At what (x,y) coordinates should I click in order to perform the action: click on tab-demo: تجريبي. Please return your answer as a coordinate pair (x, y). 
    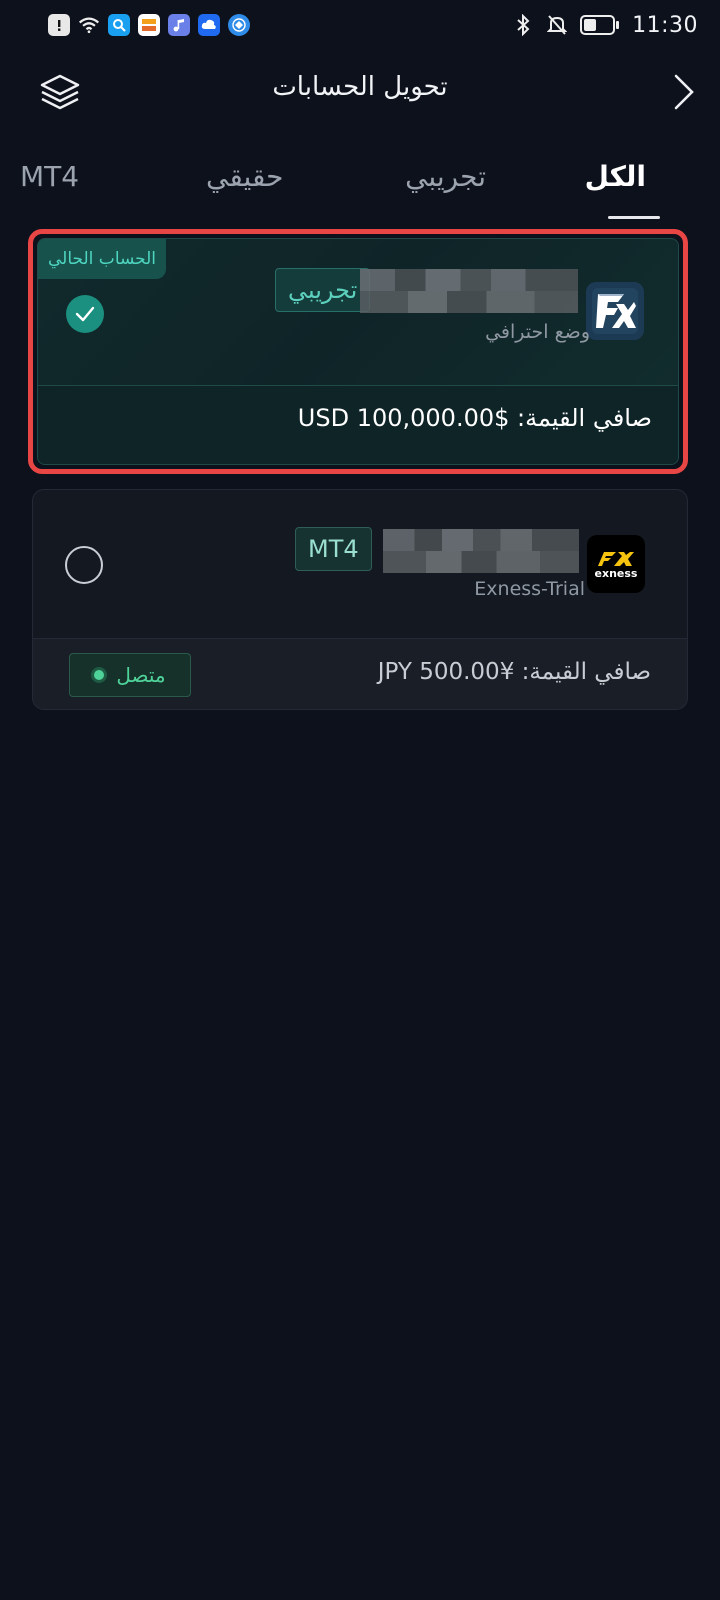
    Looking at the image, I should click on (445, 176).